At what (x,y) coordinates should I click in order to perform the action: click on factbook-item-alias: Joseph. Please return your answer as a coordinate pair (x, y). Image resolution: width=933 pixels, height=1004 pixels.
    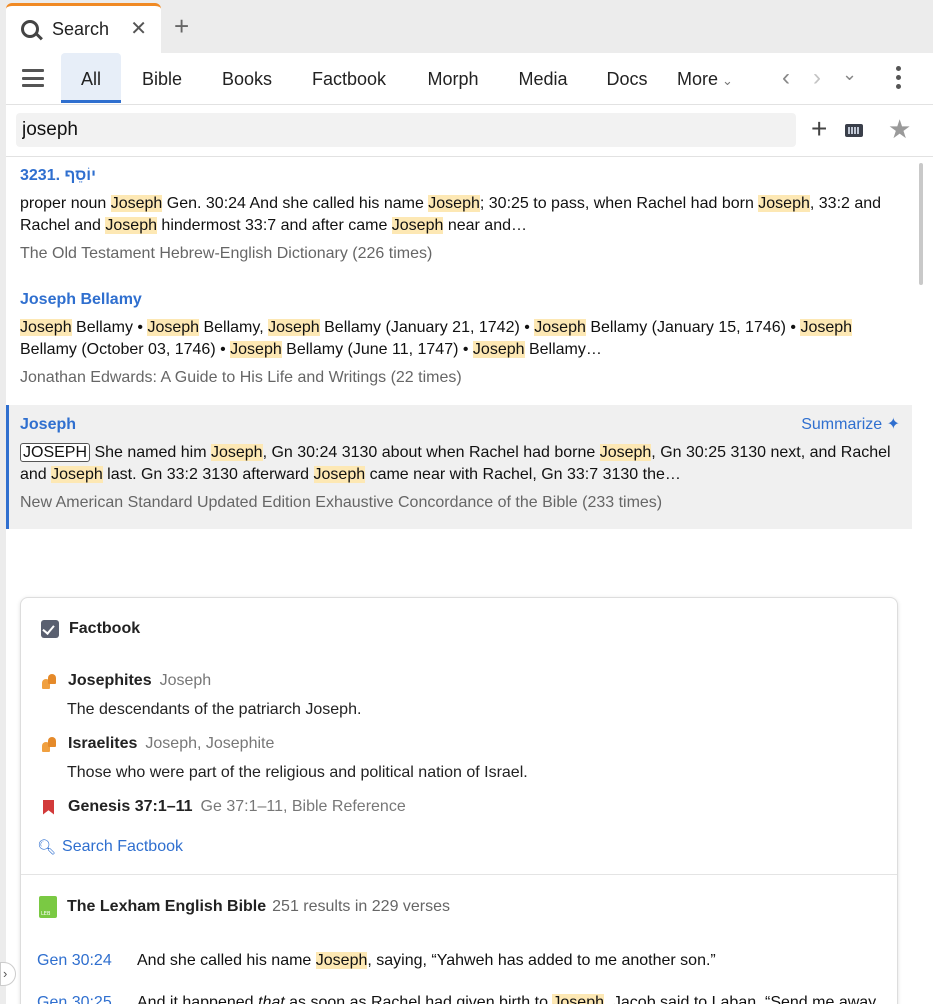
    Looking at the image, I should click on (185, 680).